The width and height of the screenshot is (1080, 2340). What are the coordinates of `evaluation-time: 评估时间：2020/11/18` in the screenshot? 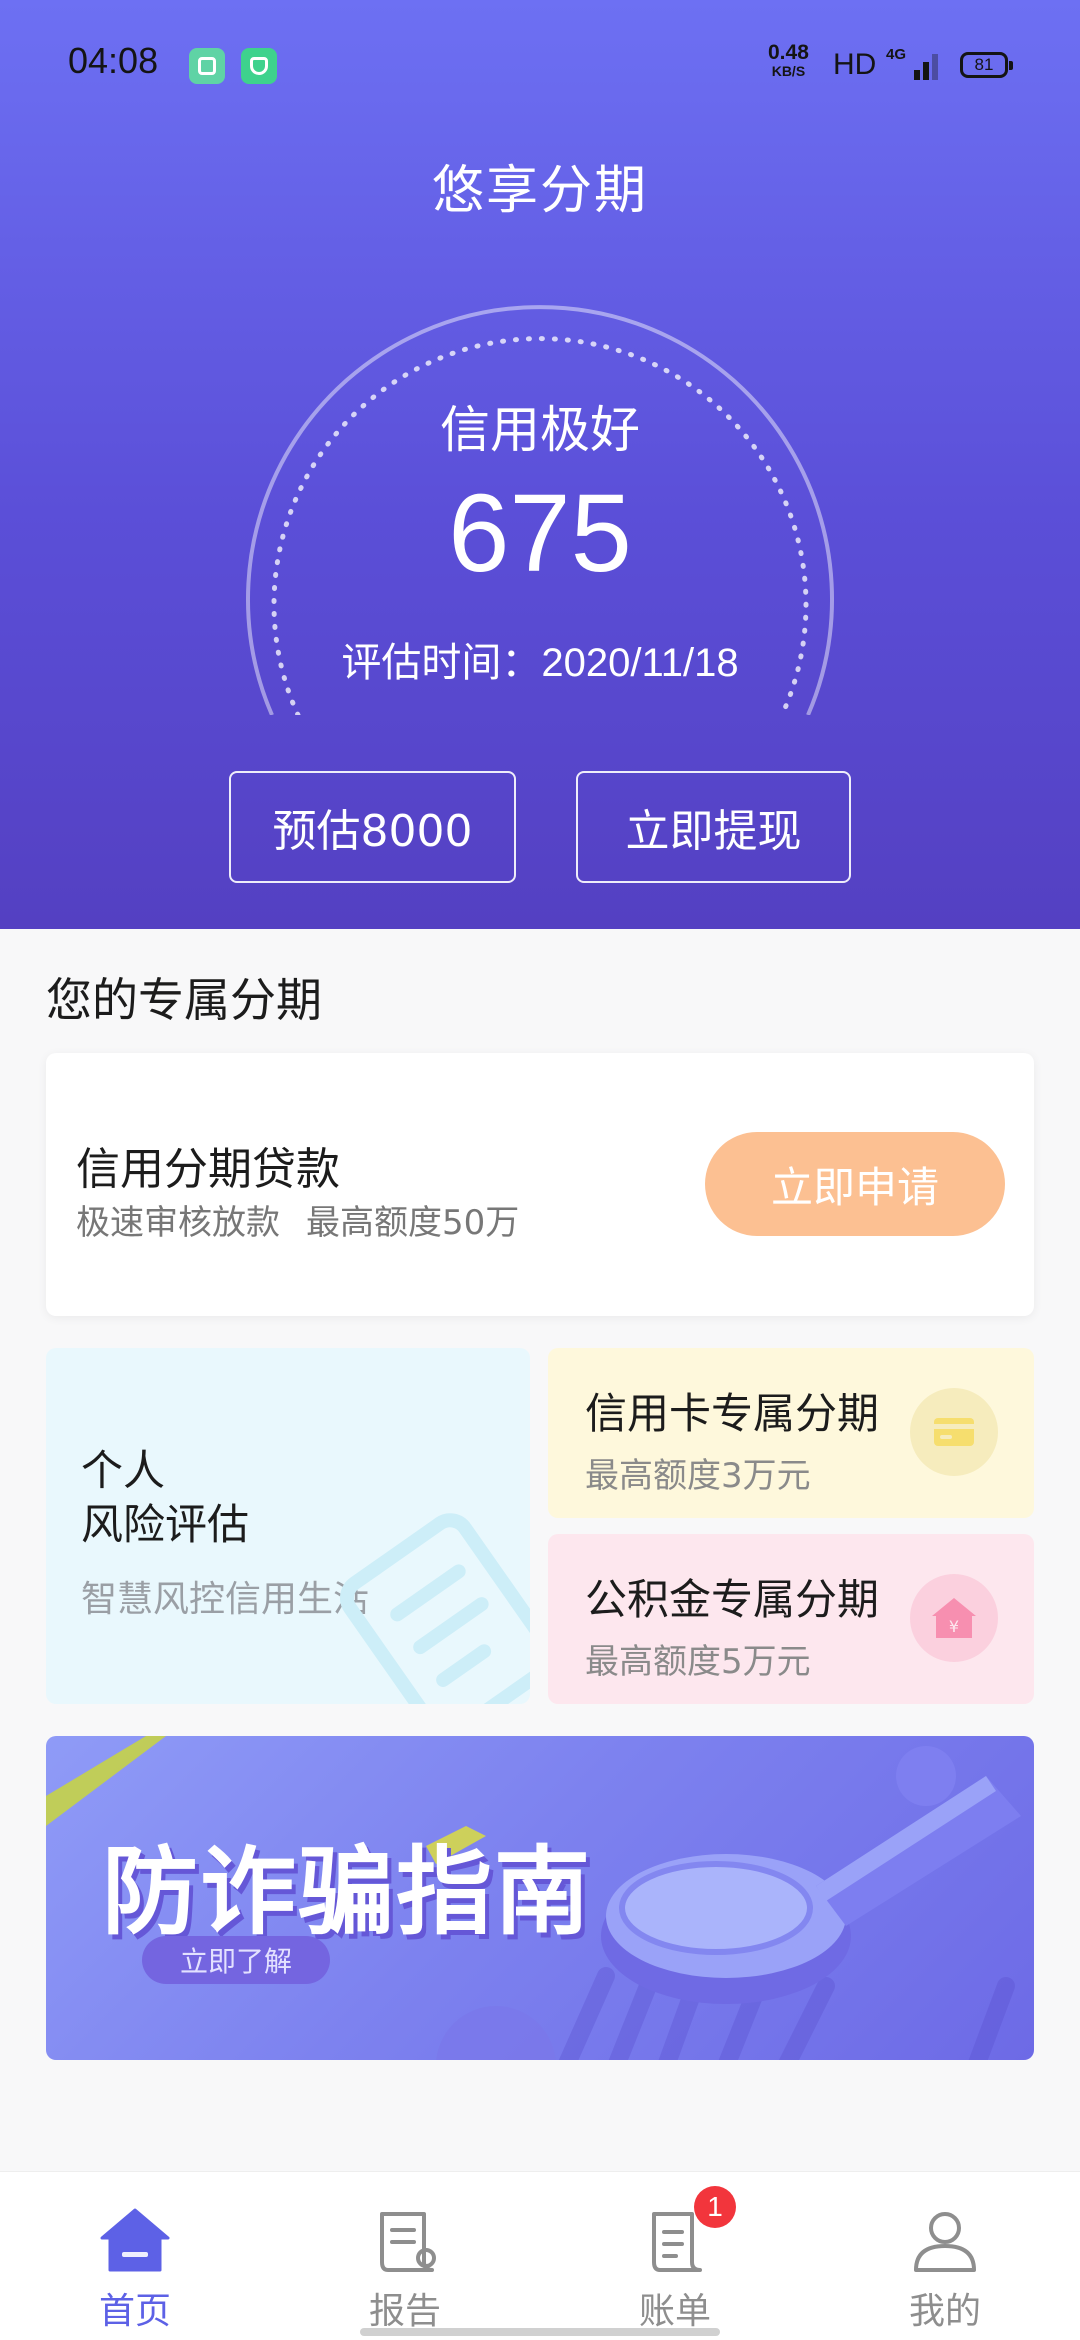 It's located at (540, 659).